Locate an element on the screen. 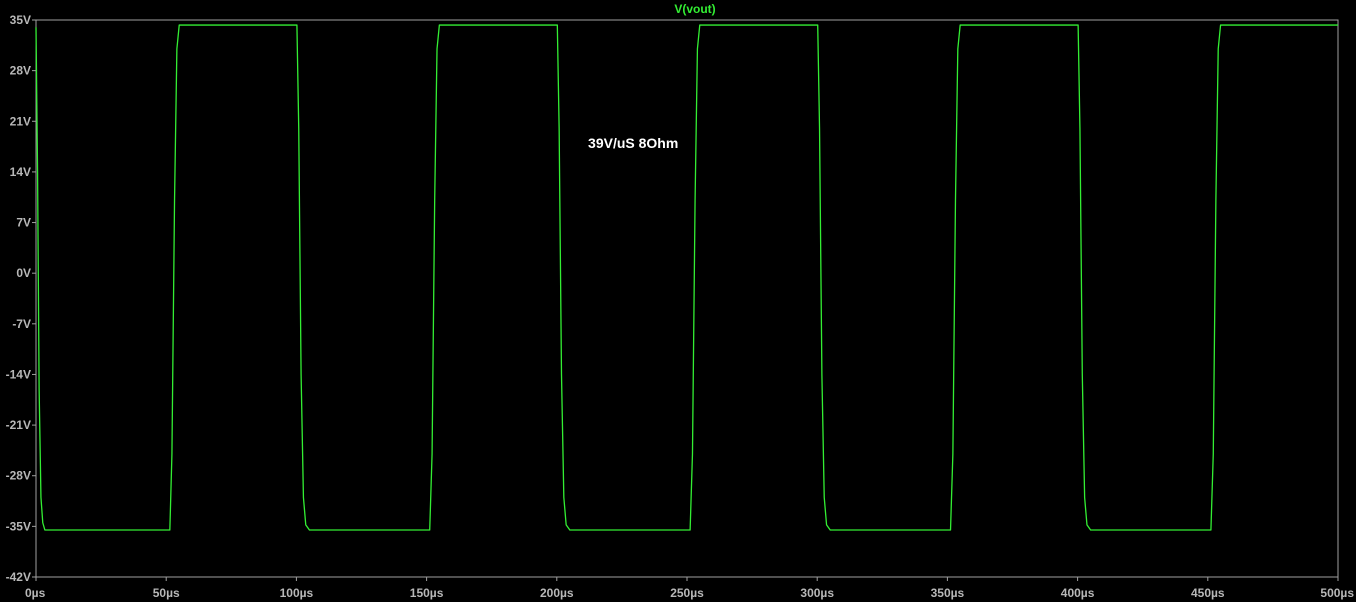 The height and width of the screenshot is (602, 1356). x-tick-label: 500µs is located at coordinates (1337, 593).